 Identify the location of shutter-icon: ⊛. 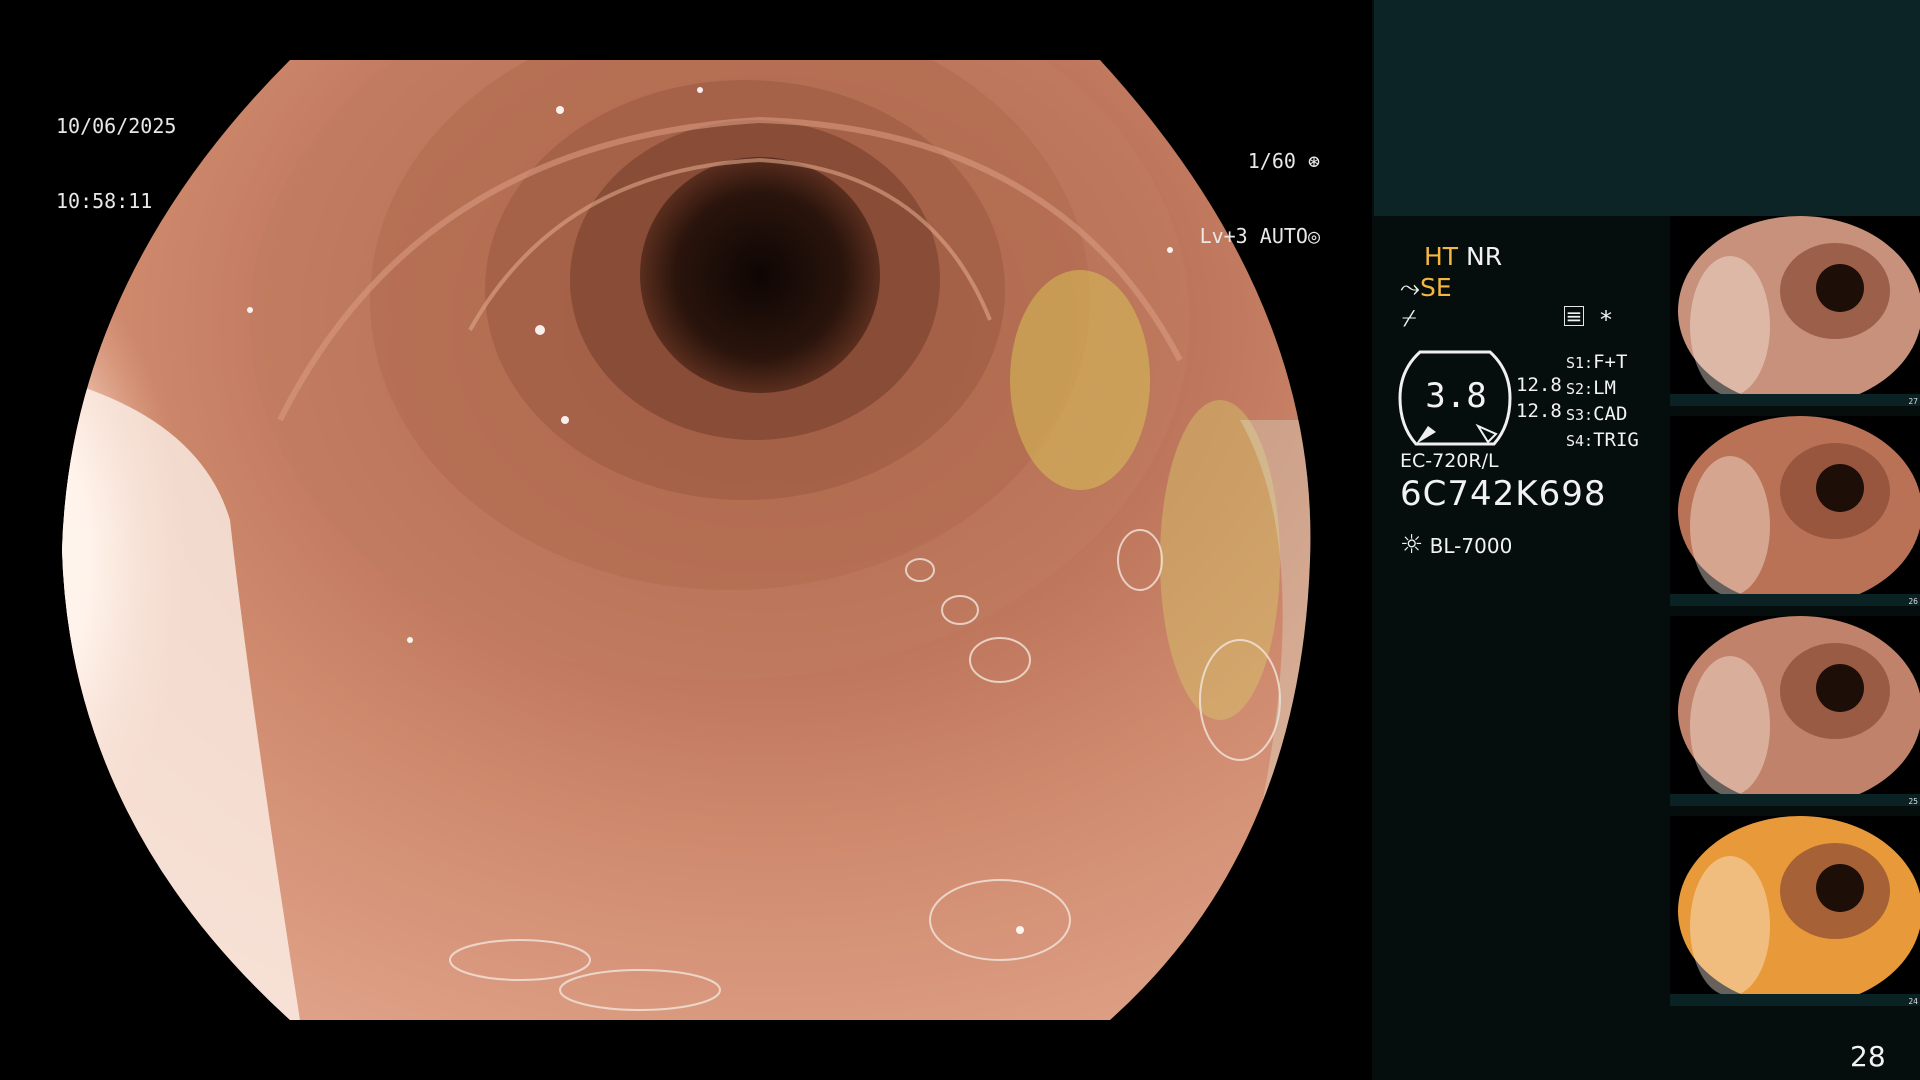
(1307, 161).